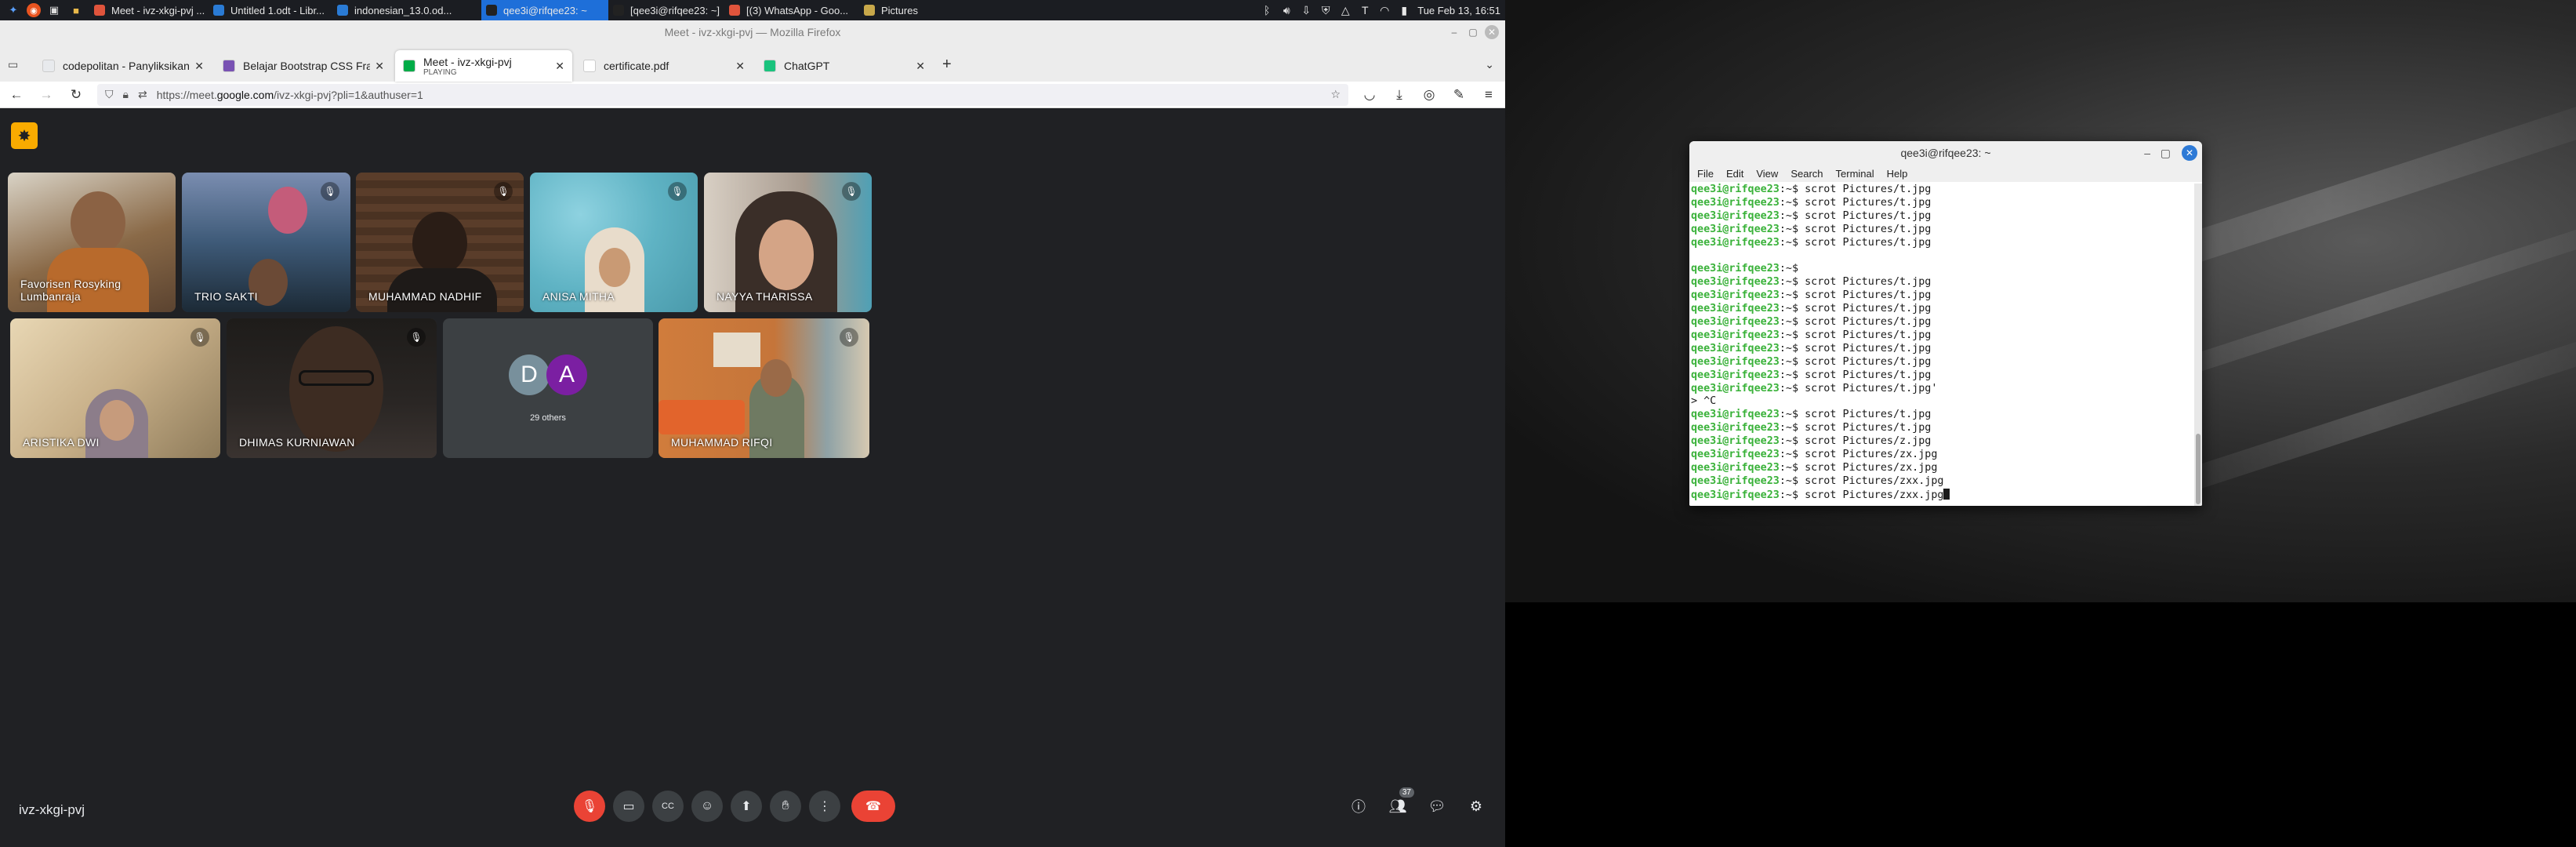 Image resolution: width=2576 pixels, height=847 pixels. I want to click on list-all-tabs-icon: ⌄, so click(1490, 64).